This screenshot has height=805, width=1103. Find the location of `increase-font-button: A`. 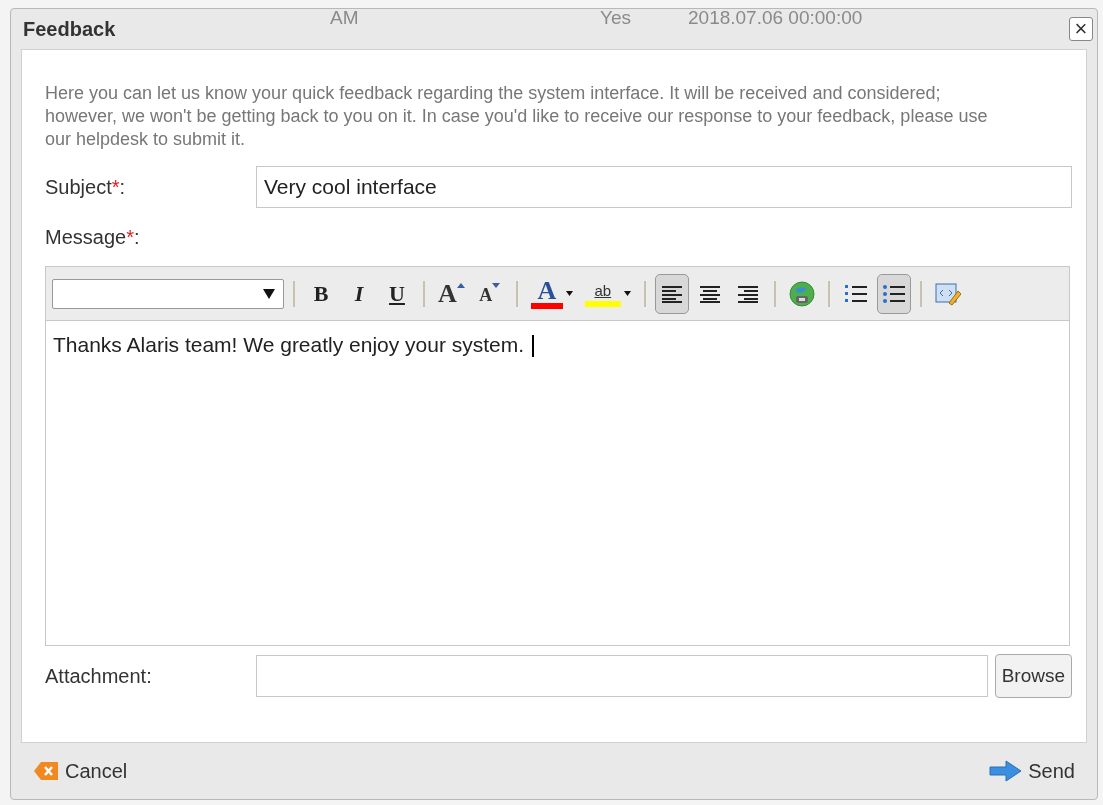

increase-font-button: A is located at coordinates (451, 293).